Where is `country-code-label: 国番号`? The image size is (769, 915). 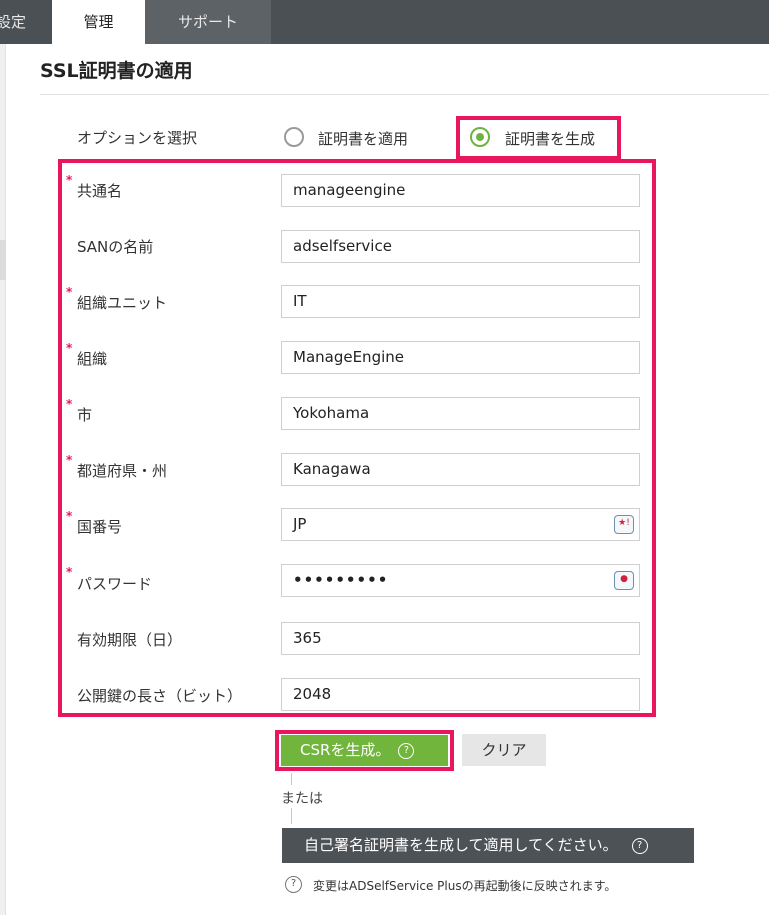 country-code-label: 国番号 is located at coordinates (100, 527).